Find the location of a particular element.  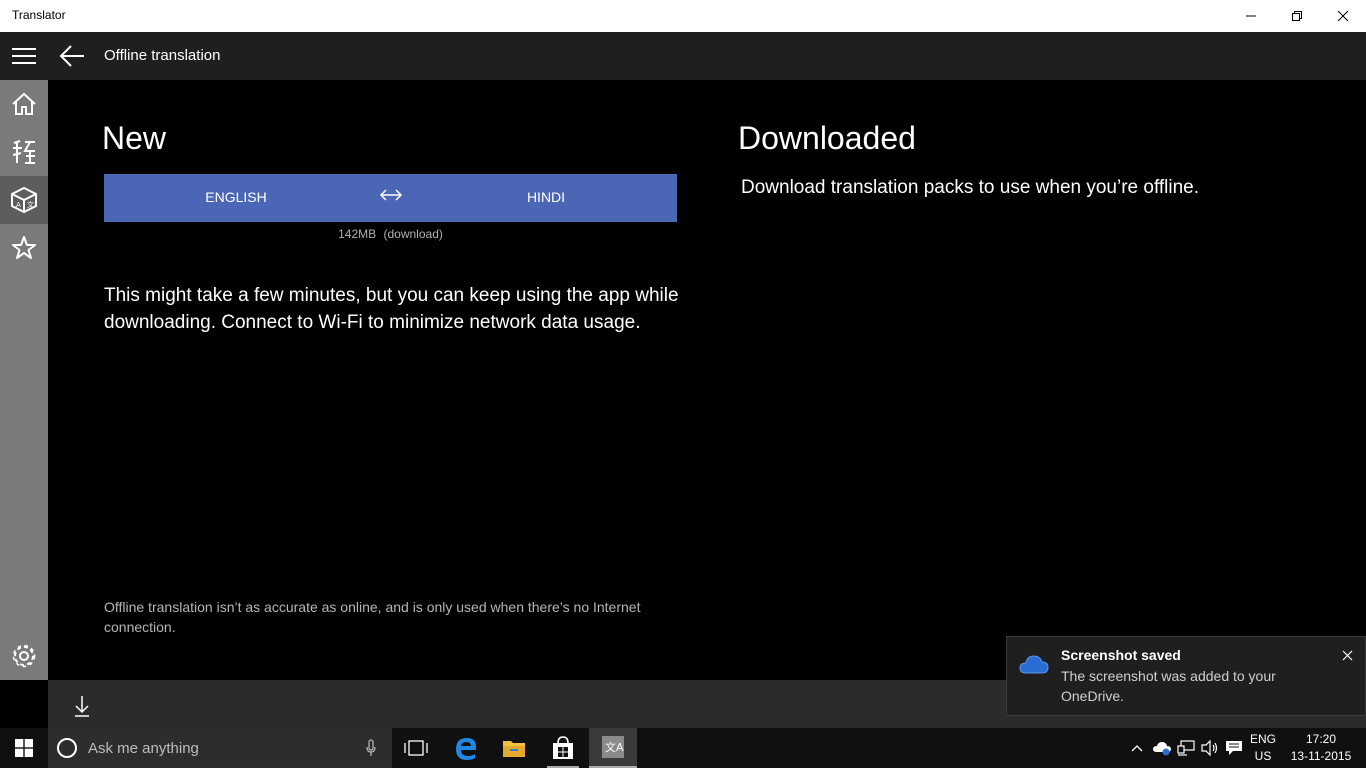

nav-items: A 文 is located at coordinates (24, 380).